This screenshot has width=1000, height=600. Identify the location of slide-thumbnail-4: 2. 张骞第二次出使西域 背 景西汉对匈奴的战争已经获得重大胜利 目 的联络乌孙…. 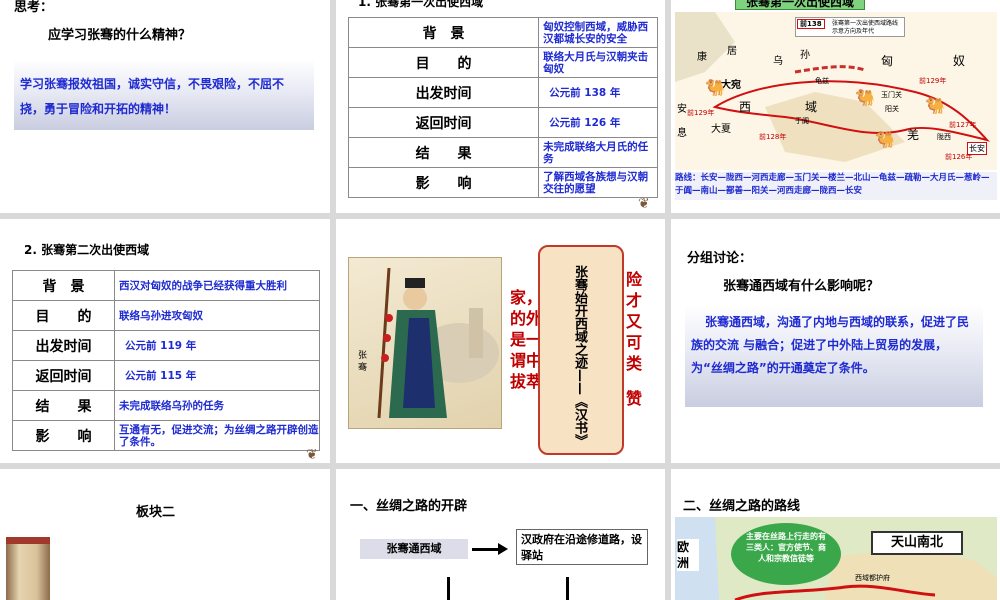
(165, 341).